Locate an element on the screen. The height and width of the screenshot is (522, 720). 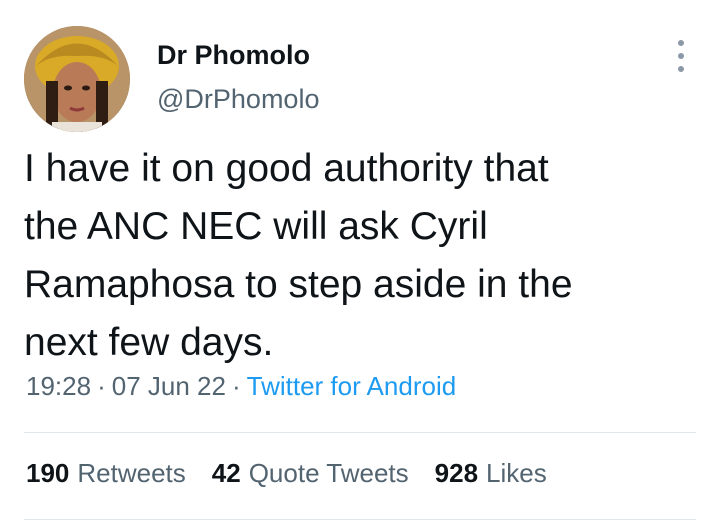
user-handle: @DrPhomolo is located at coordinates (238, 99).